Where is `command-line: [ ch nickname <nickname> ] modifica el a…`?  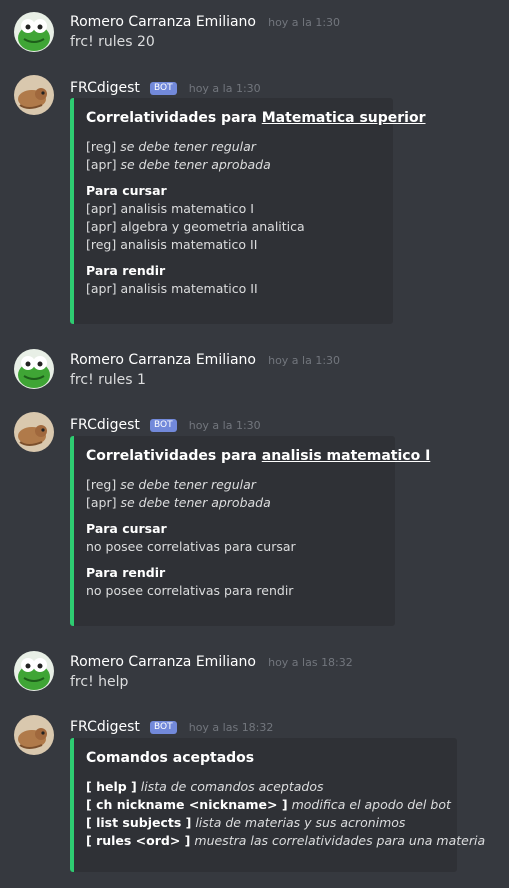
command-line: [ ch nickname <nickname> ] modifica el a… is located at coordinates (268, 804).